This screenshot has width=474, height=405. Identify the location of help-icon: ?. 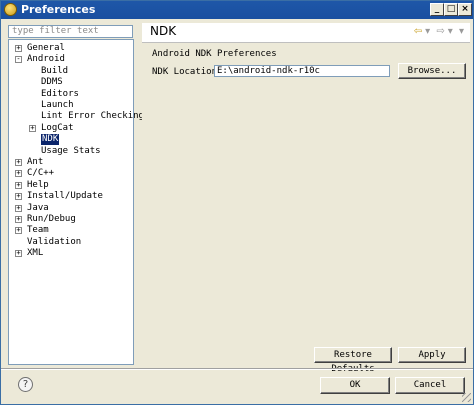
(25, 384).